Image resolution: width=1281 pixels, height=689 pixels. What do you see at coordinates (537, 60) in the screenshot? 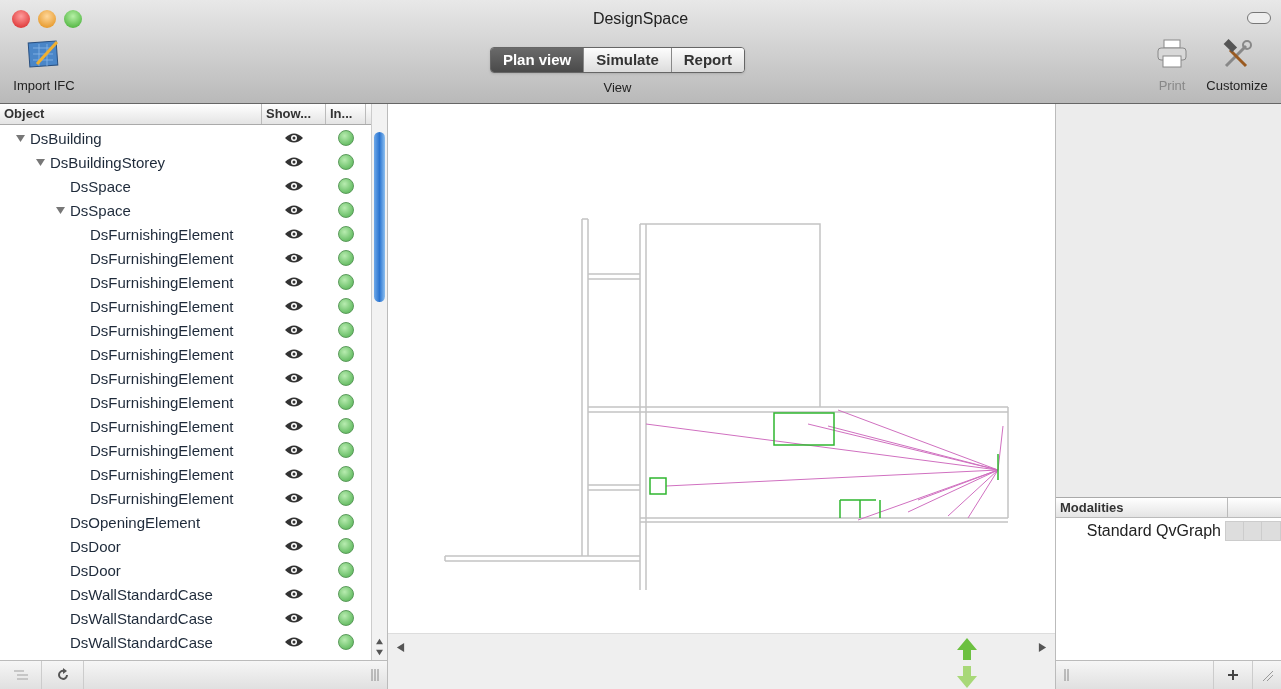
I see `view-tab: Plan view` at bounding box center [537, 60].